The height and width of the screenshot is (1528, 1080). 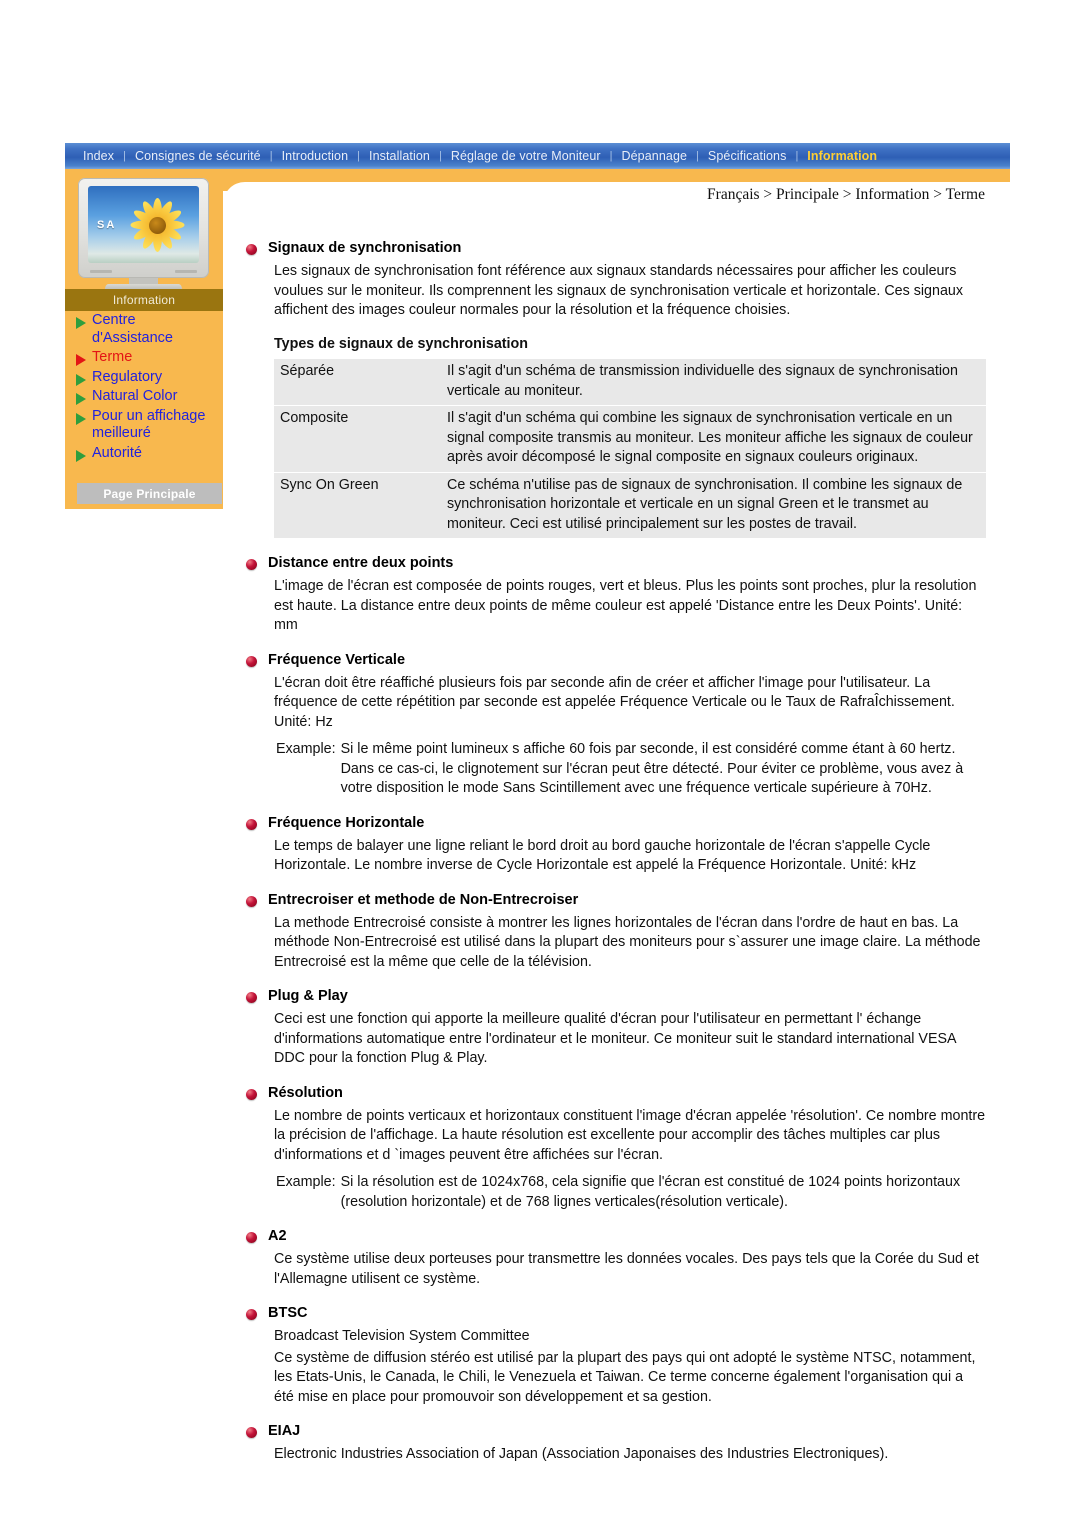 What do you see at coordinates (616, 1236) in the screenshot?
I see `section-heading-a2: A2` at bounding box center [616, 1236].